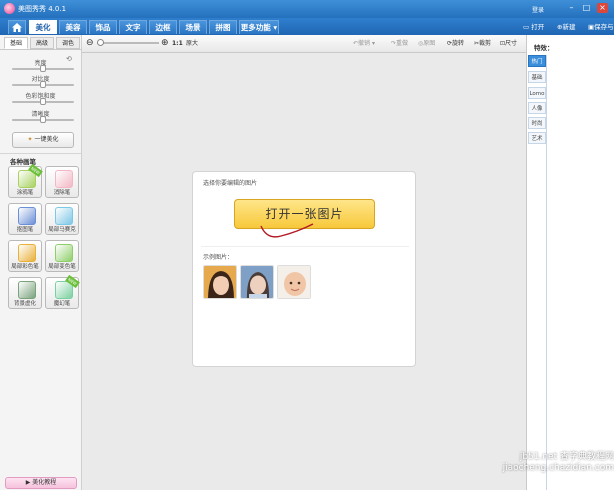 This screenshot has height=490, width=614. I want to click on app-title: 美图秀秀 4.0.1, so click(42, 9).